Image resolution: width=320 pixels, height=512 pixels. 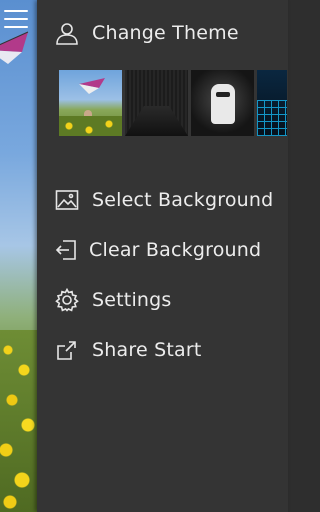 I want to click on clear-background-item: Clear Background, so click(x=162, y=250).